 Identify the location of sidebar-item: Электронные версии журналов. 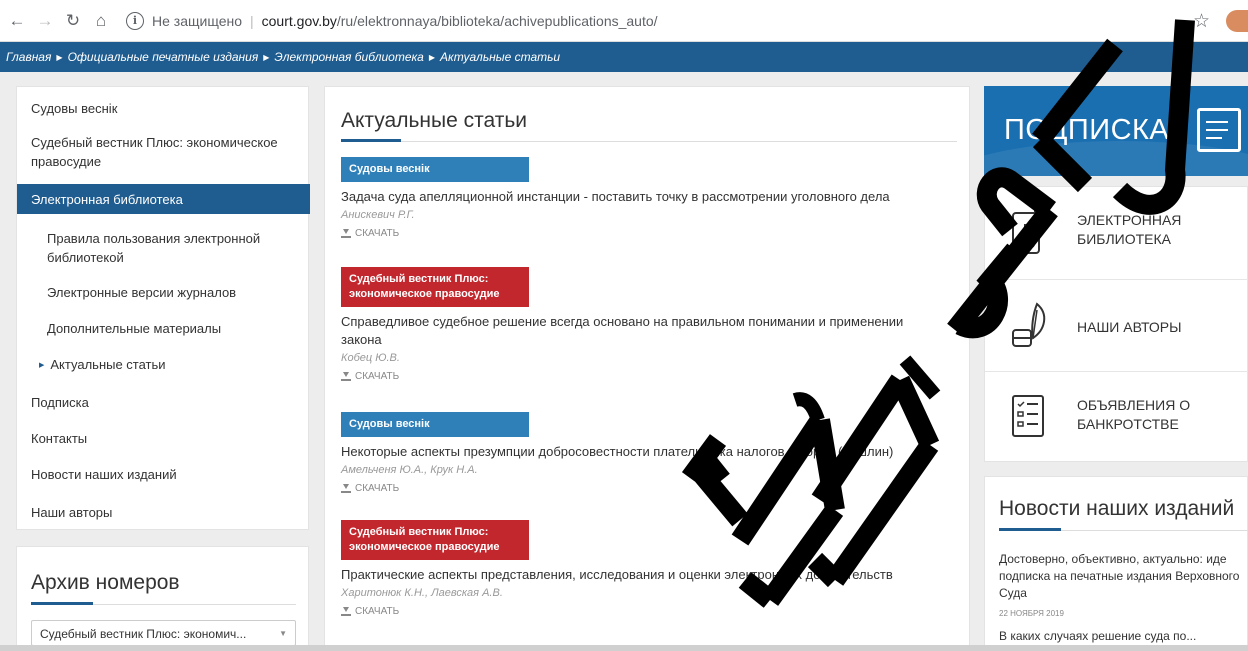
(163, 292).